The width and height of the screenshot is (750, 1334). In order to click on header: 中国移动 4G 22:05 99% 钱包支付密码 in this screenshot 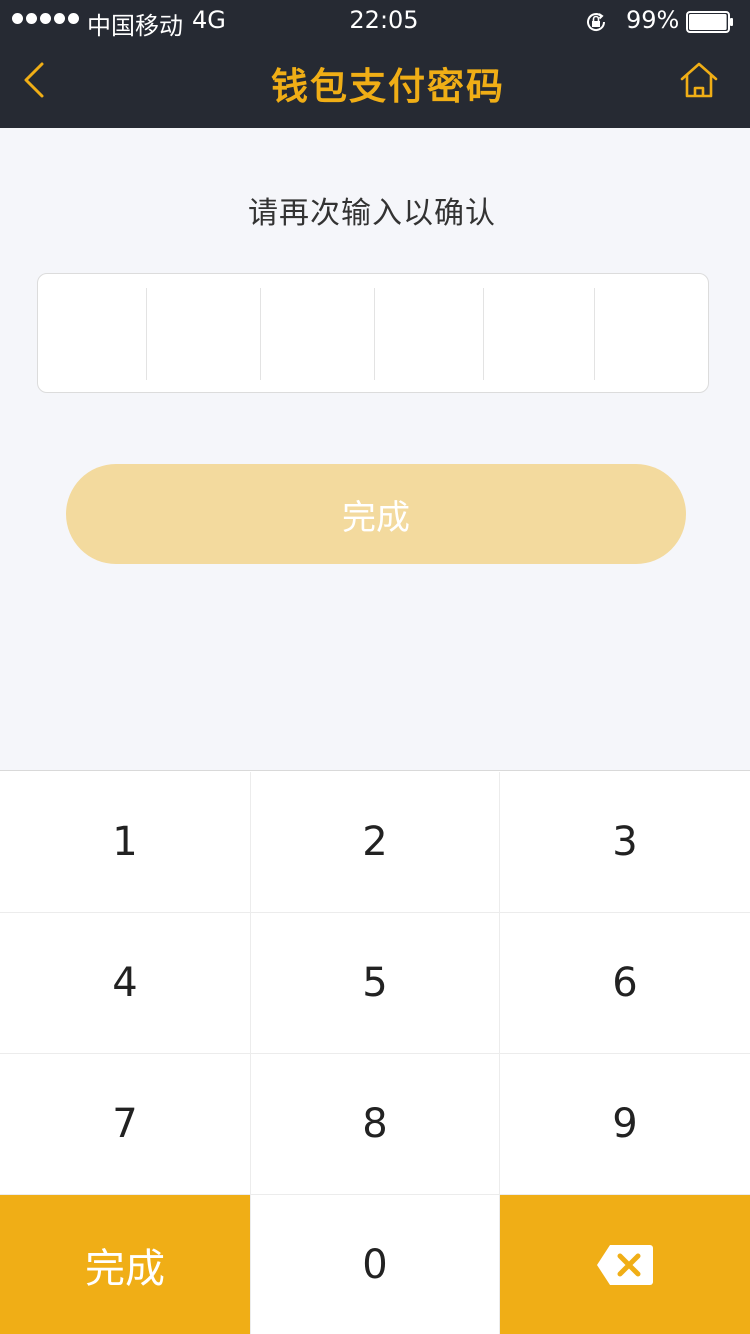, I will do `click(375, 64)`.